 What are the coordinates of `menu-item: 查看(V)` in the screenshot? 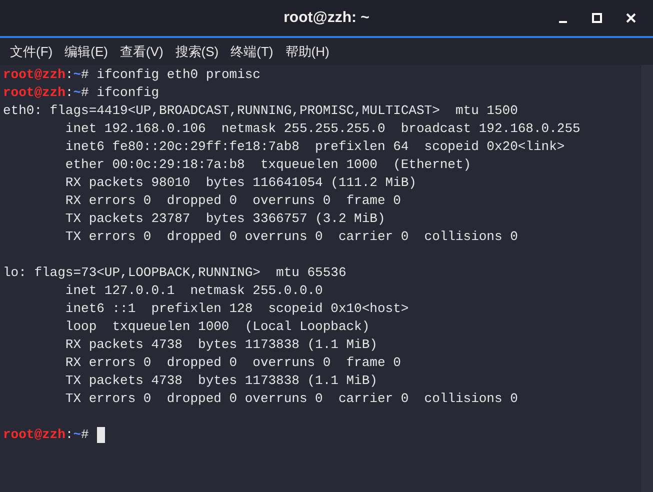 It's located at (142, 52).